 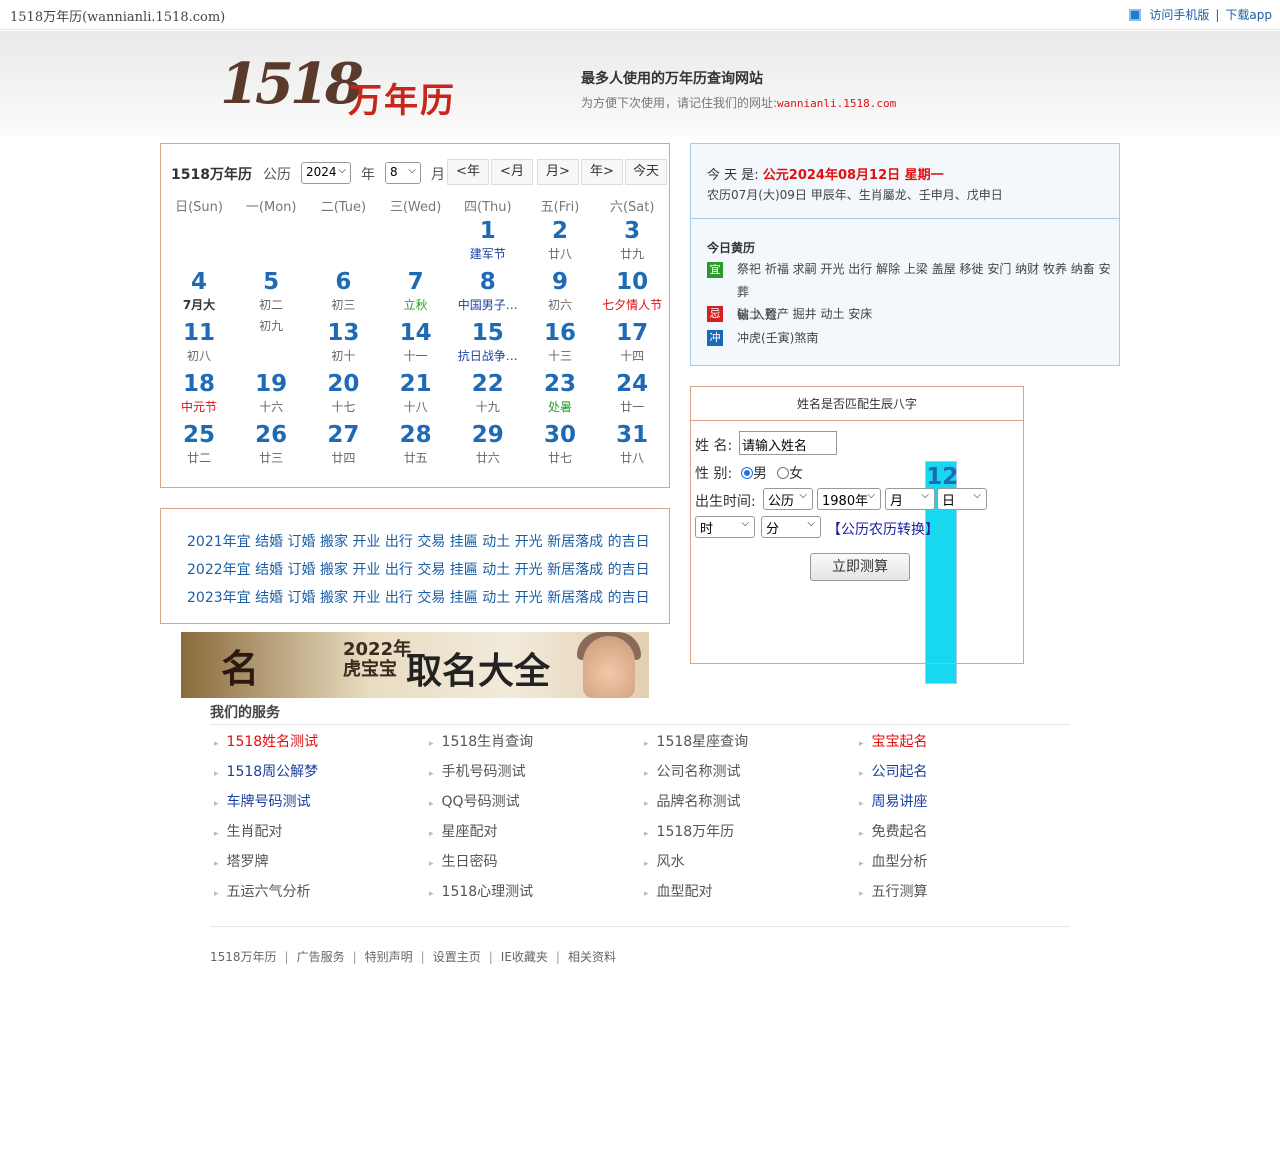 I want to click on service-link: ▸ 免费起名, so click(x=893, y=831).